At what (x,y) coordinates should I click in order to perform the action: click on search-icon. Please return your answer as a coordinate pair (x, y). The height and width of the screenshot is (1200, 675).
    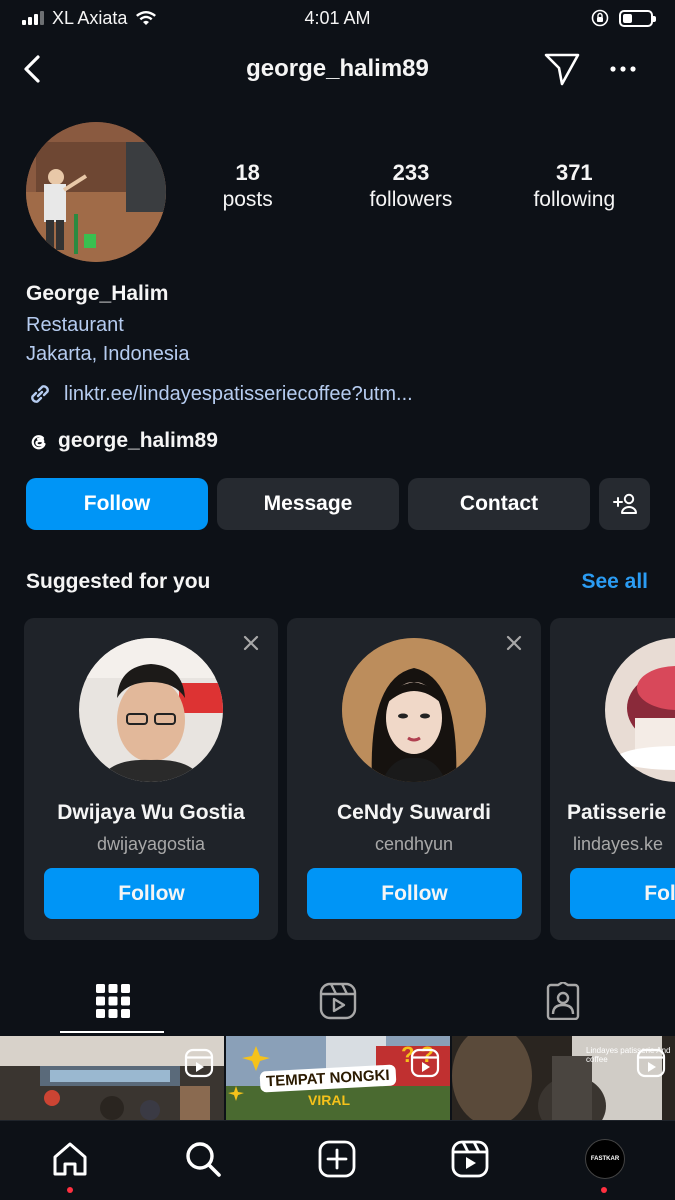
    Looking at the image, I should click on (203, 1159).